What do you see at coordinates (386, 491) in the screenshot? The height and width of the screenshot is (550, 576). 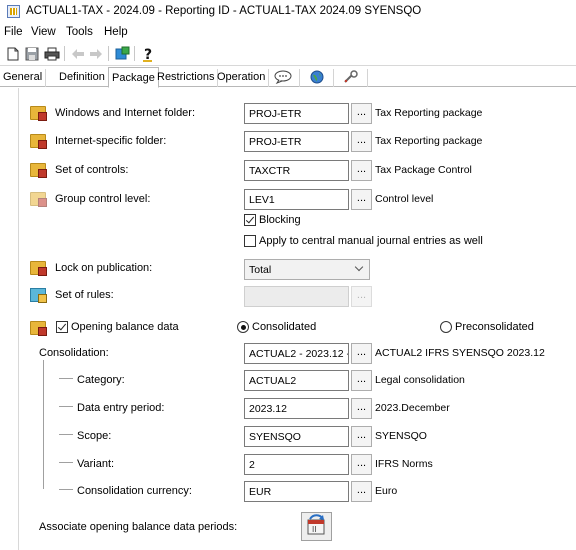 I see `consolidation-currency-desc: Euro` at bounding box center [386, 491].